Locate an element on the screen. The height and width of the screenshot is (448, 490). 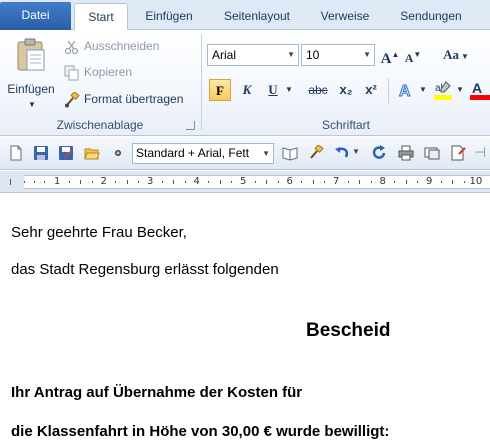
paste-label: Einfügen is located at coordinates (31, 89).